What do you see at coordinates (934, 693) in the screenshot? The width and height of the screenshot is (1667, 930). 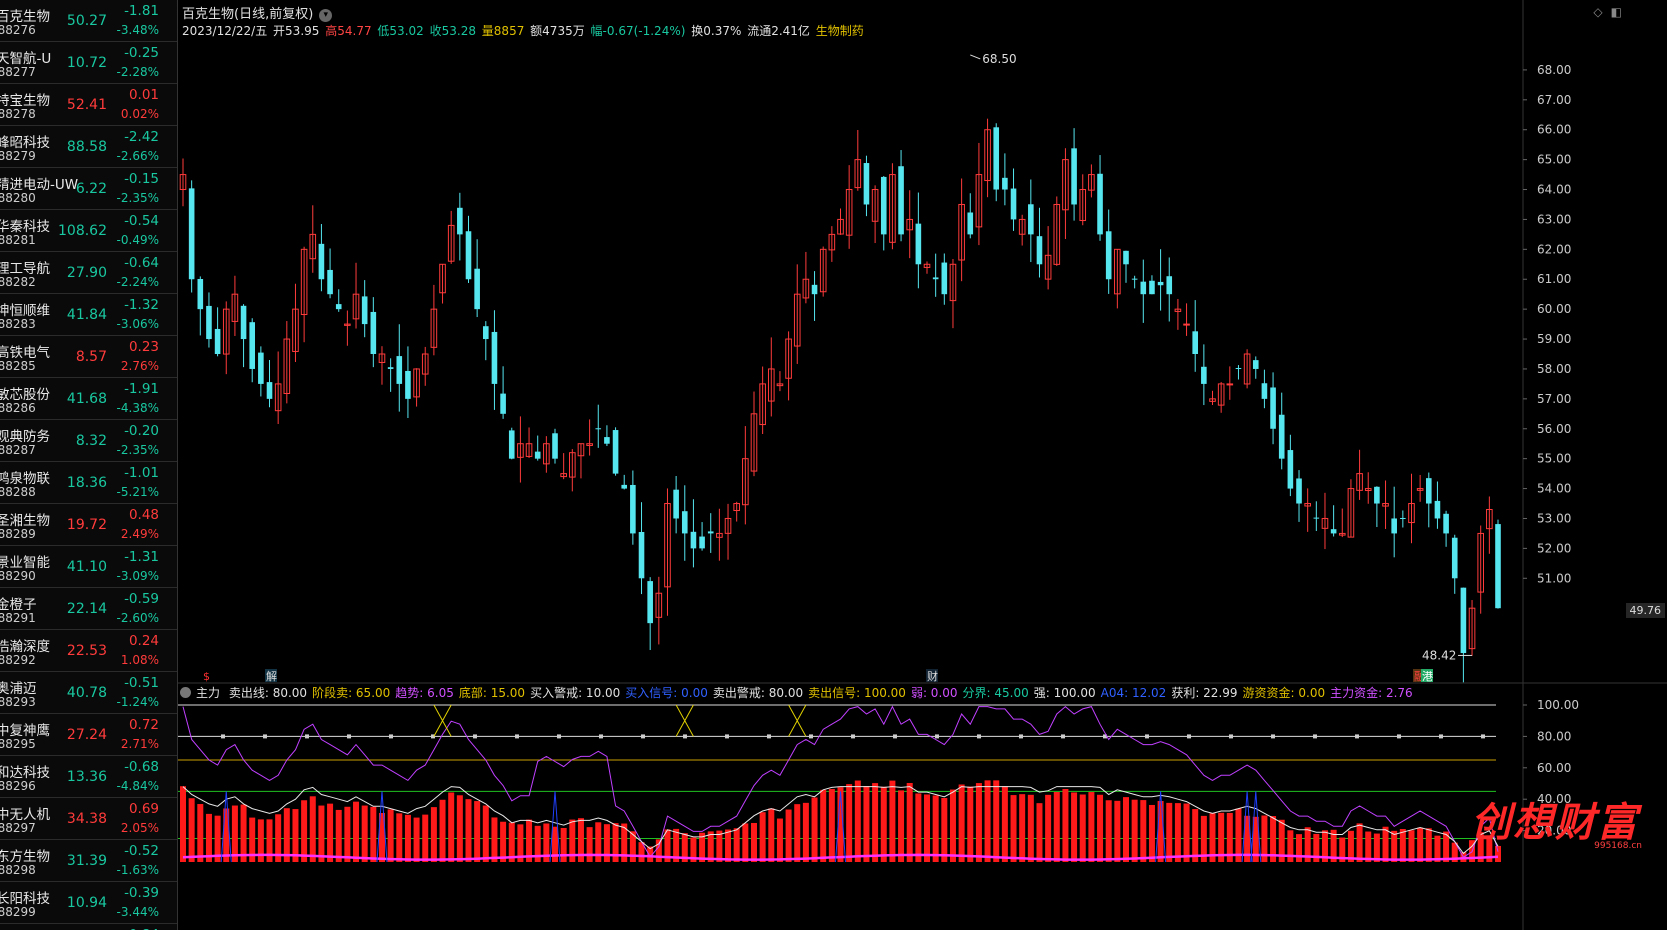 I see `indicator-value: 弱: 0.00` at bounding box center [934, 693].